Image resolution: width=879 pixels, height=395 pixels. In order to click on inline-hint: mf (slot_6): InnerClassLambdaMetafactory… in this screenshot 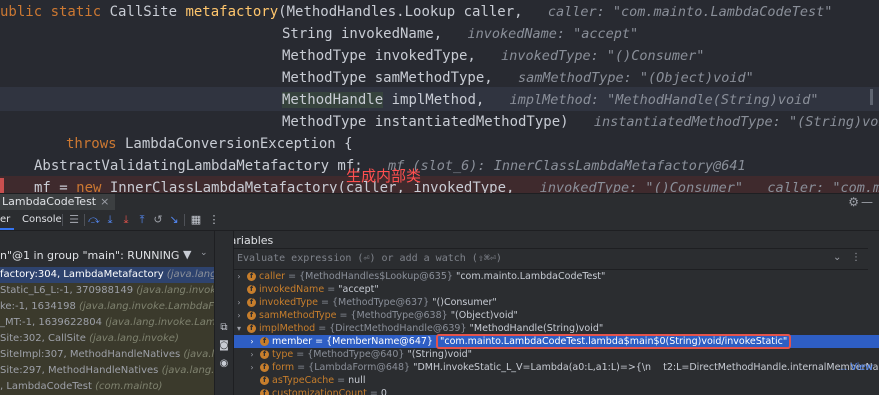, I will do `click(567, 166)`.